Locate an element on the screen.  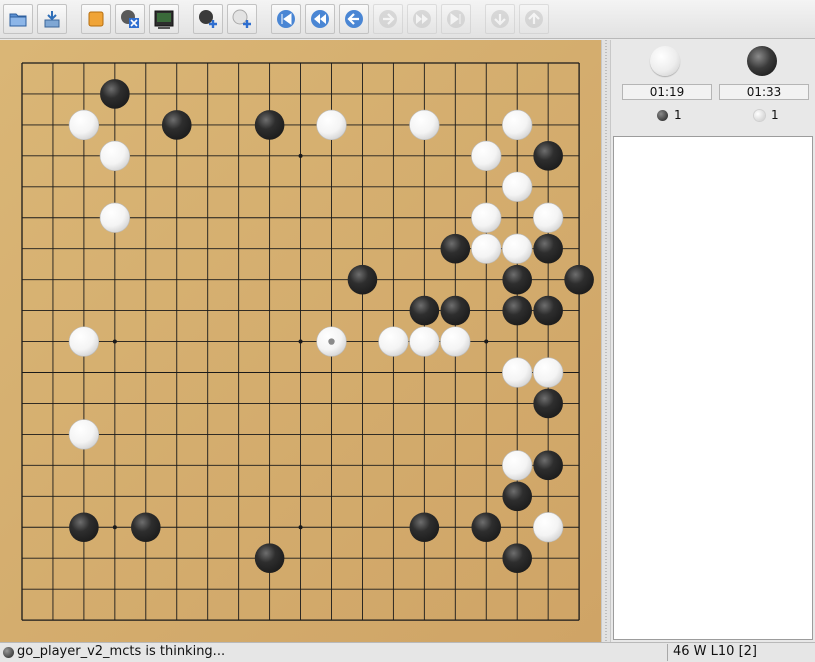
white-clock-time: 01:19 is located at coordinates (667, 92).